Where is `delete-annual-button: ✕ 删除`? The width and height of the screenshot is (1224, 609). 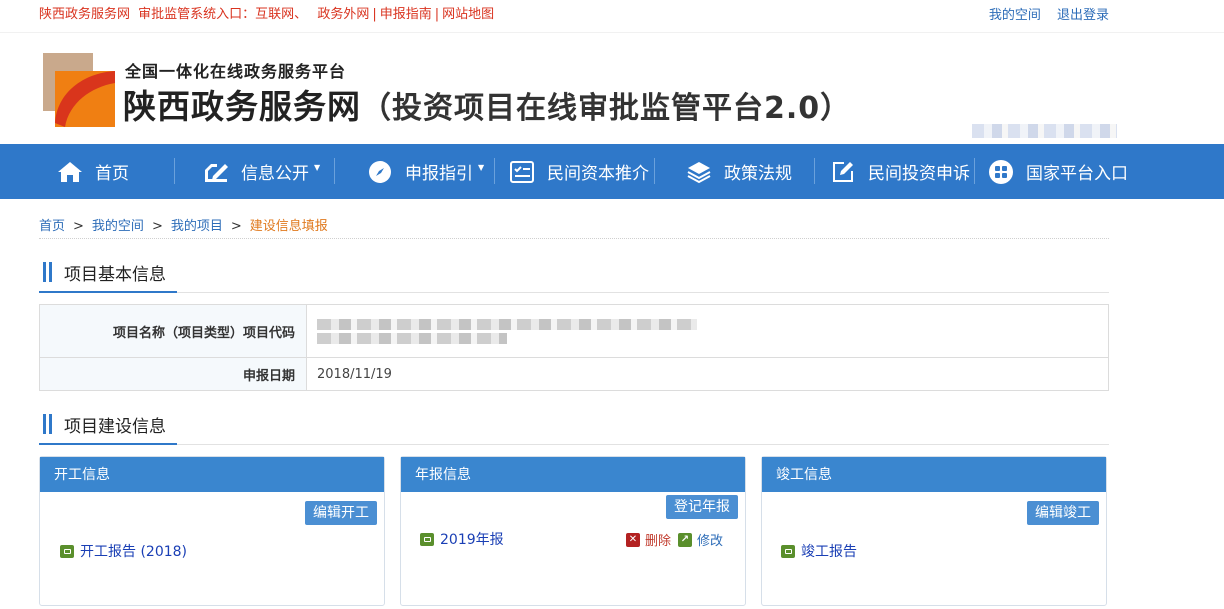 delete-annual-button: ✕ 删除 is located at coordinates (648, 539).